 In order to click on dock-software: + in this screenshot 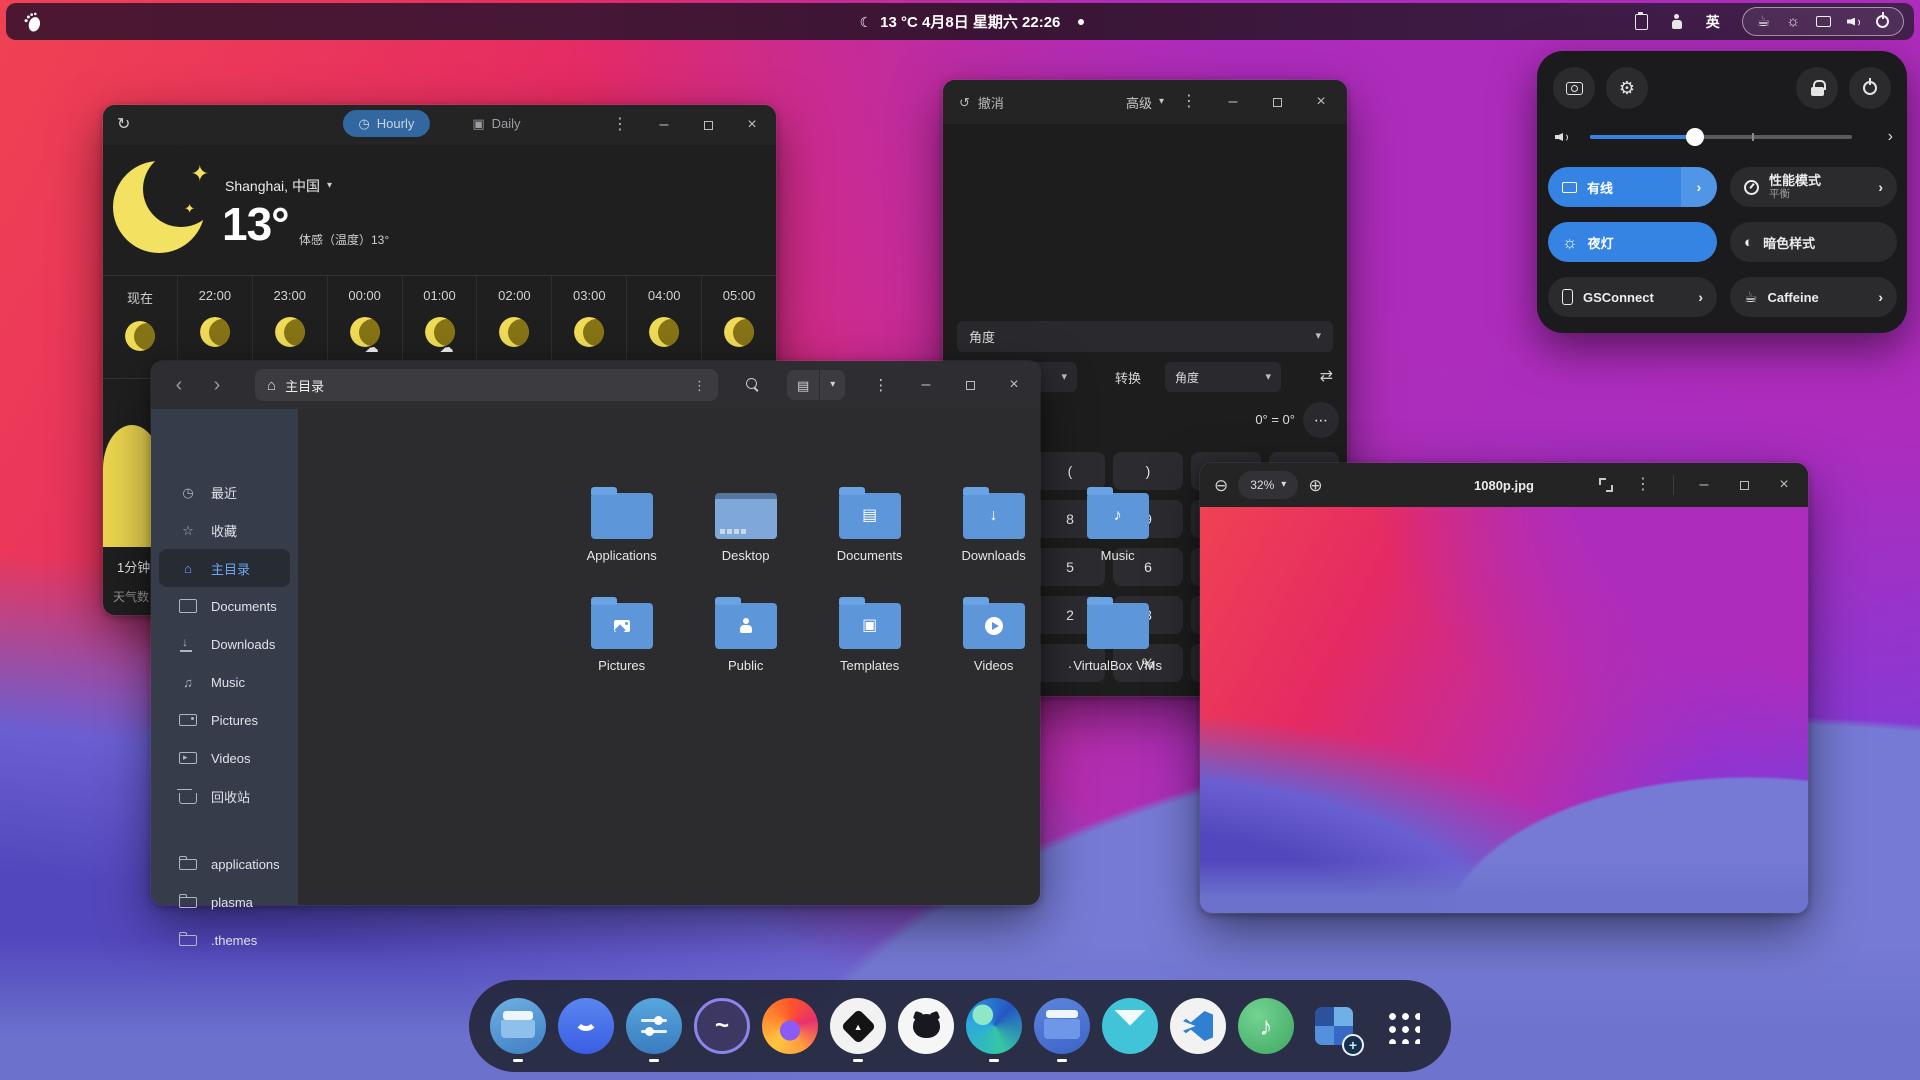, I will do `click(1334, 1026)`.